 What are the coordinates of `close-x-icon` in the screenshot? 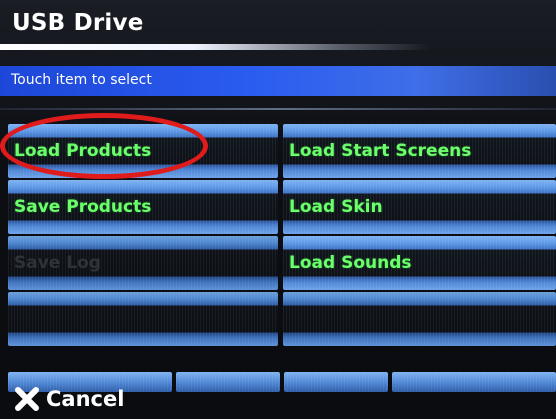 It's located at (27, 399).